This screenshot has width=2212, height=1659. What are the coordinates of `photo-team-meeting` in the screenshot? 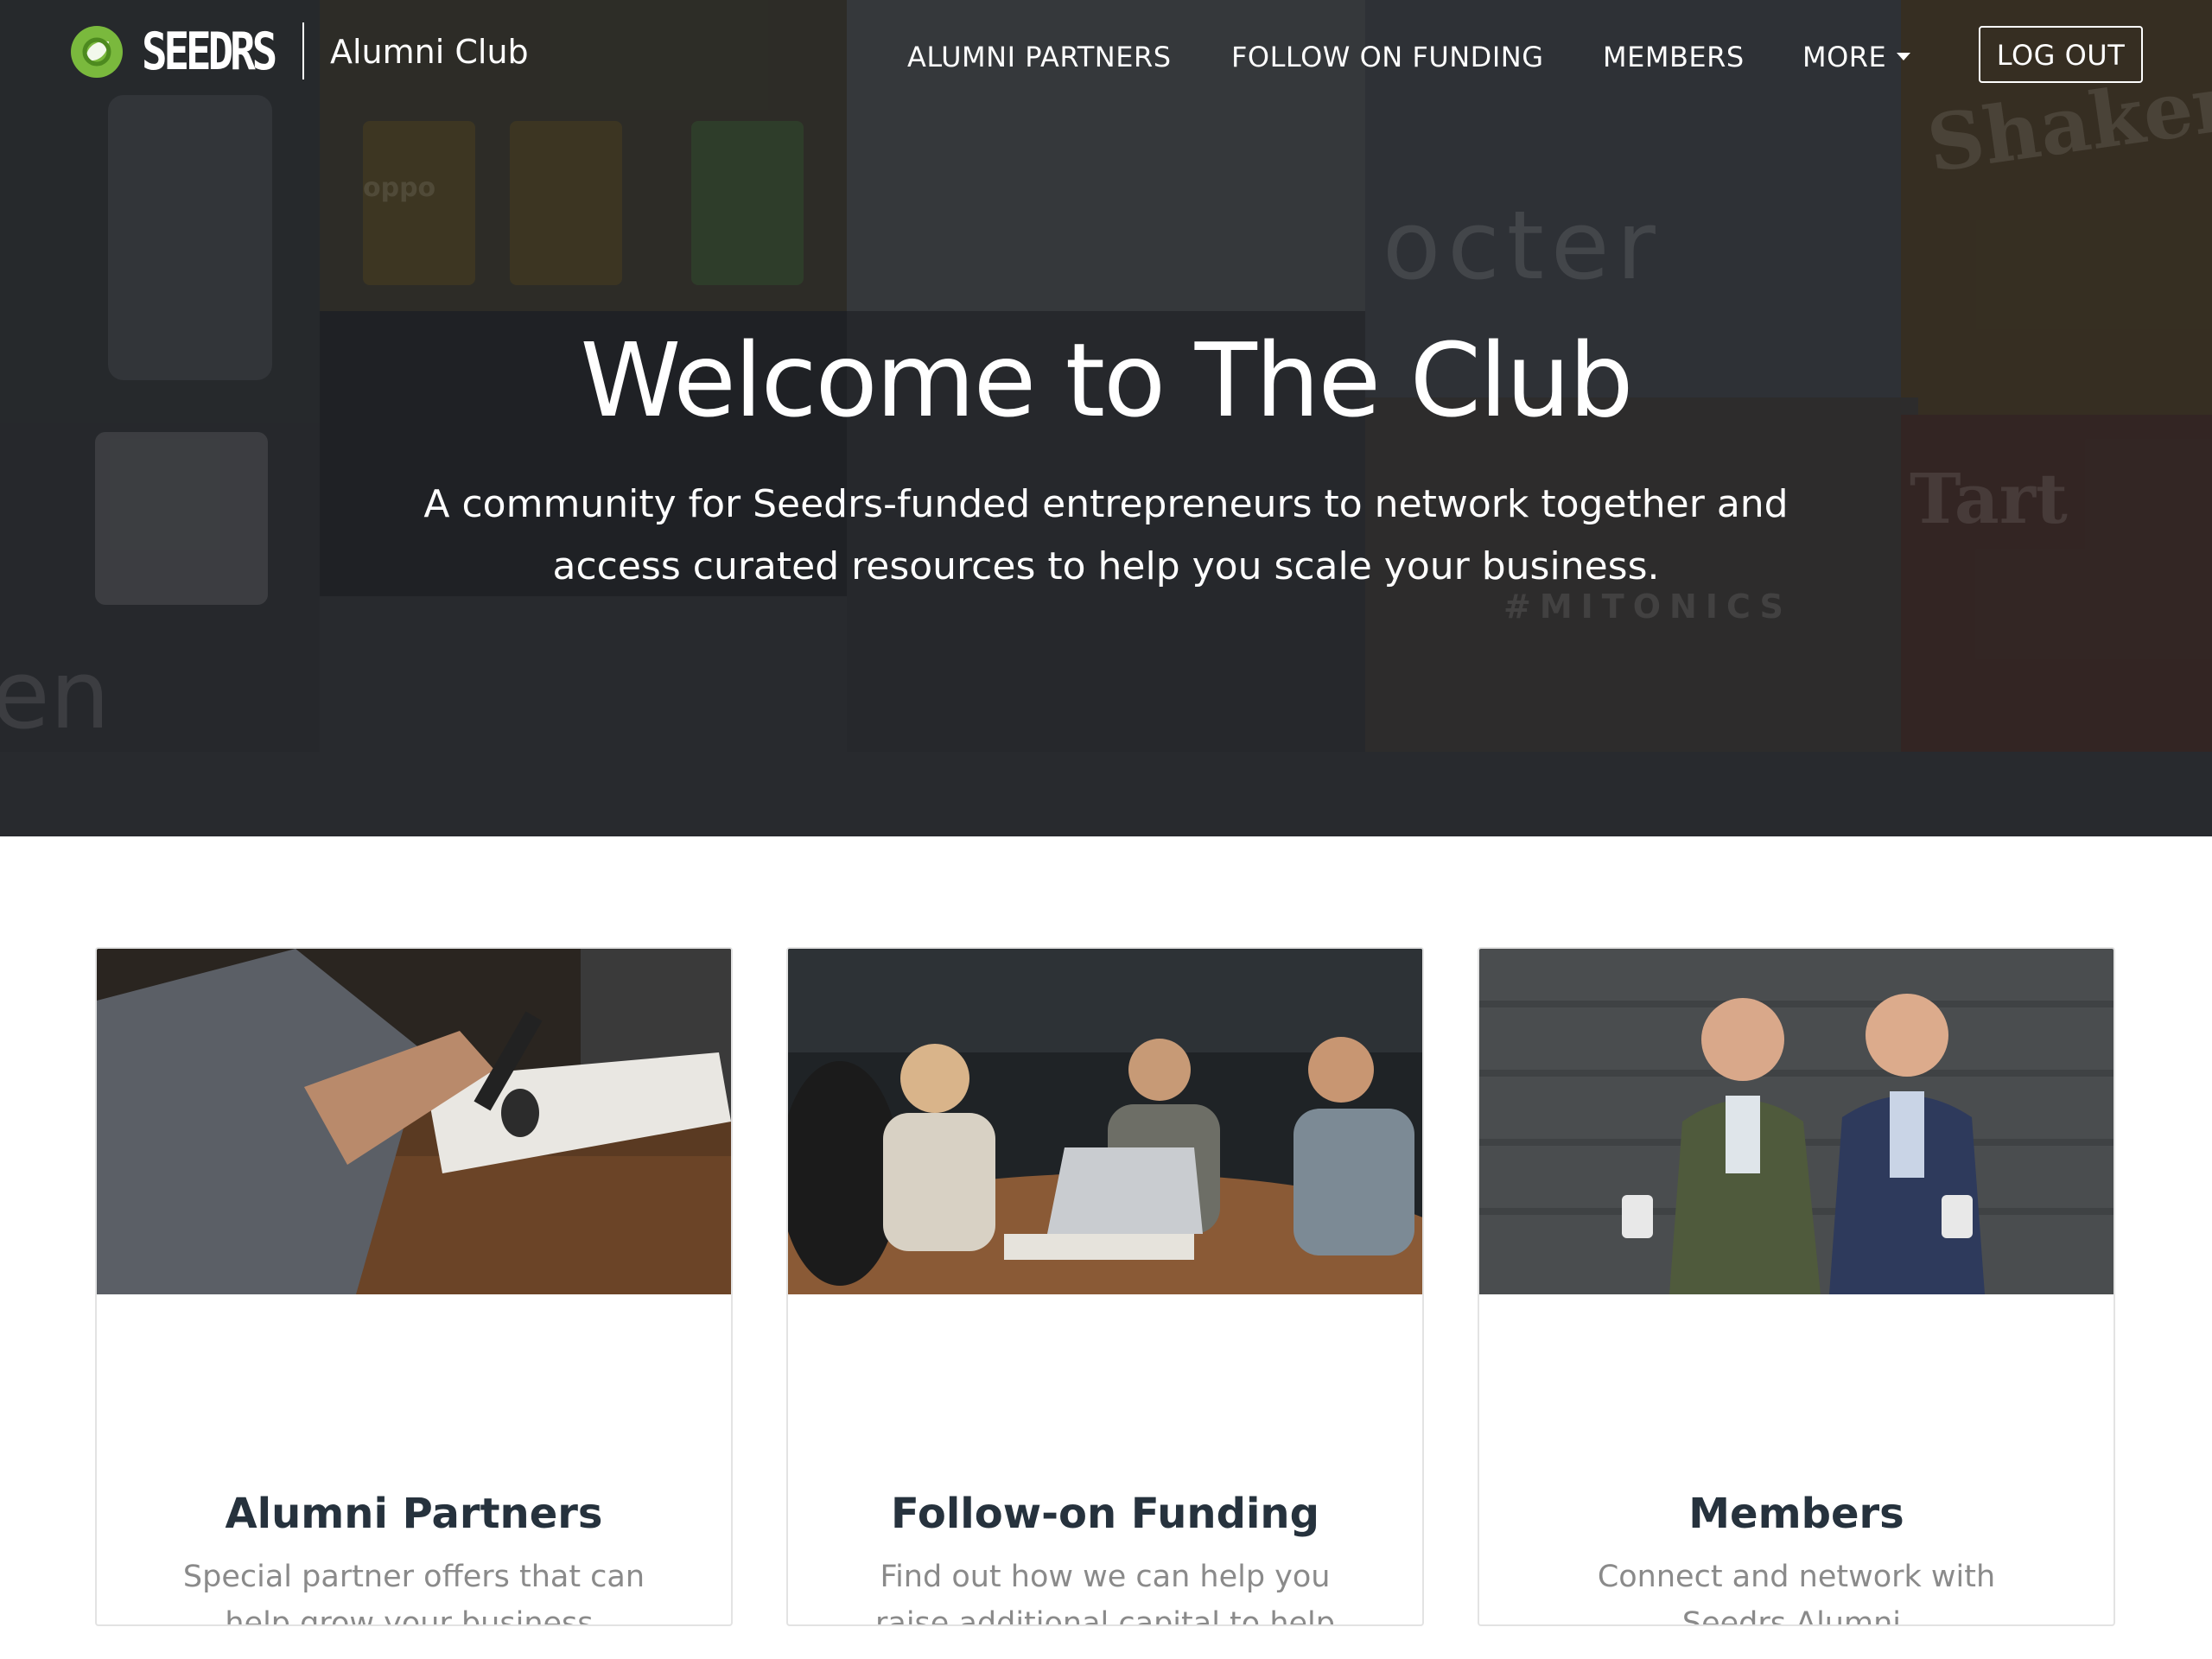 It's located at (1105, 1121).